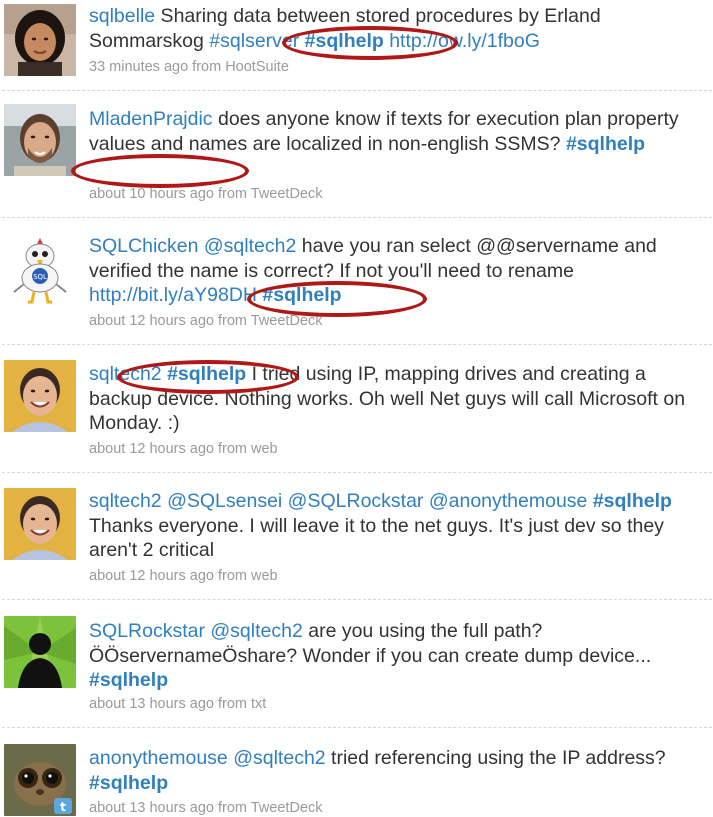 The image size is (713, 817). I want to click on tweet-meta: about 10 hours ago from TweetDeck, so click(206, 194).